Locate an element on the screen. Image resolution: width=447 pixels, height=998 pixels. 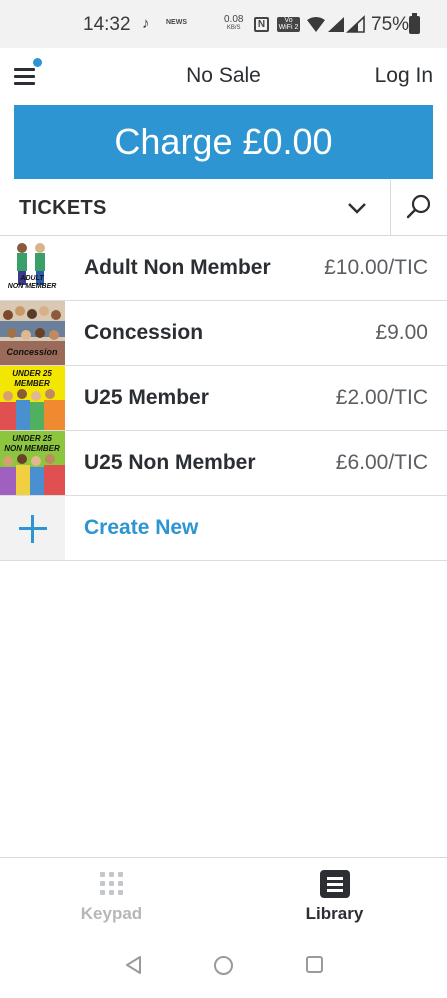
create-new-label: Create New is located at coordinates (141, 527).